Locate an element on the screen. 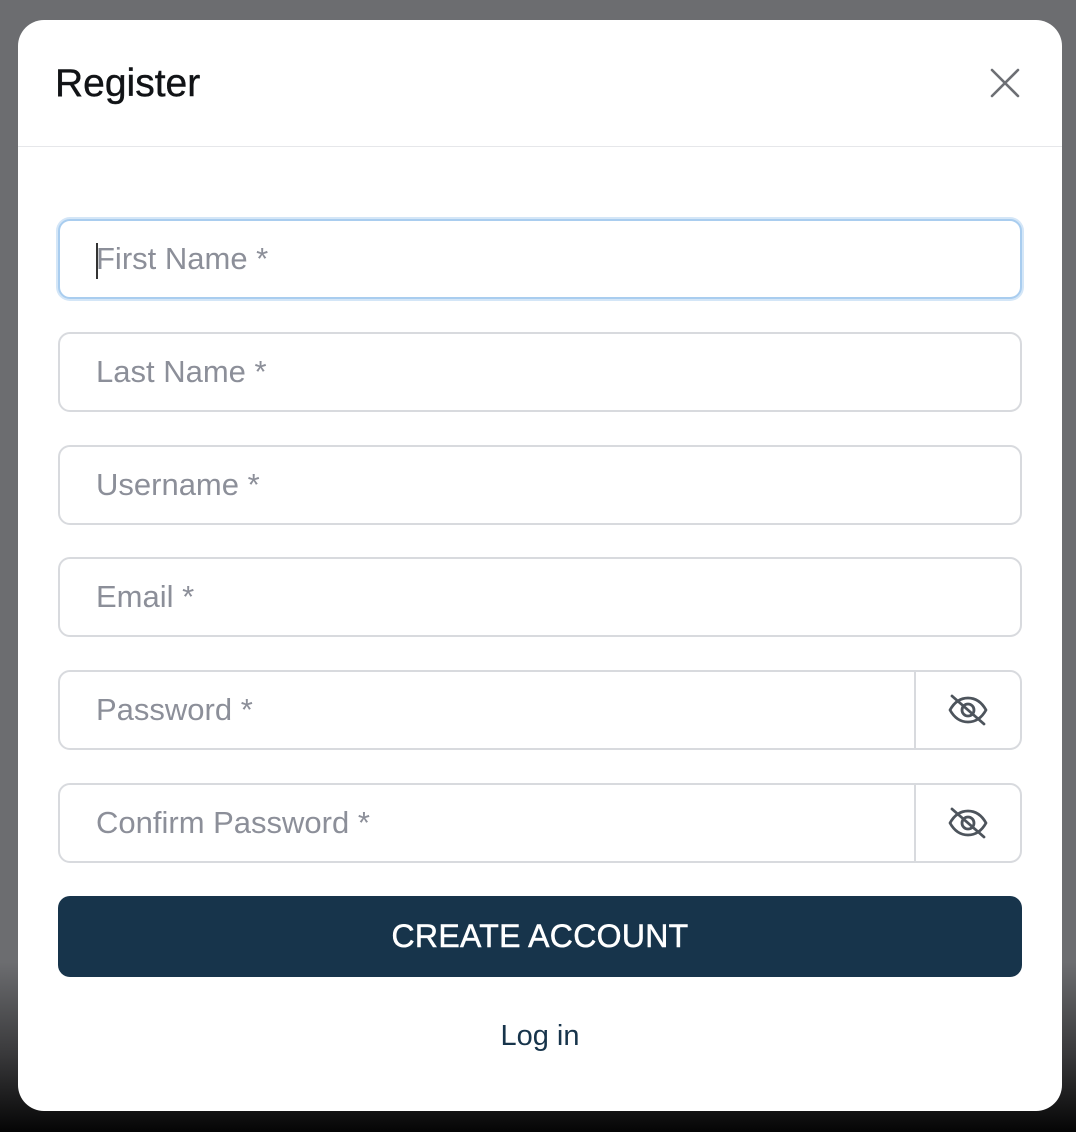  username-input is located at coordinates (540, 485).